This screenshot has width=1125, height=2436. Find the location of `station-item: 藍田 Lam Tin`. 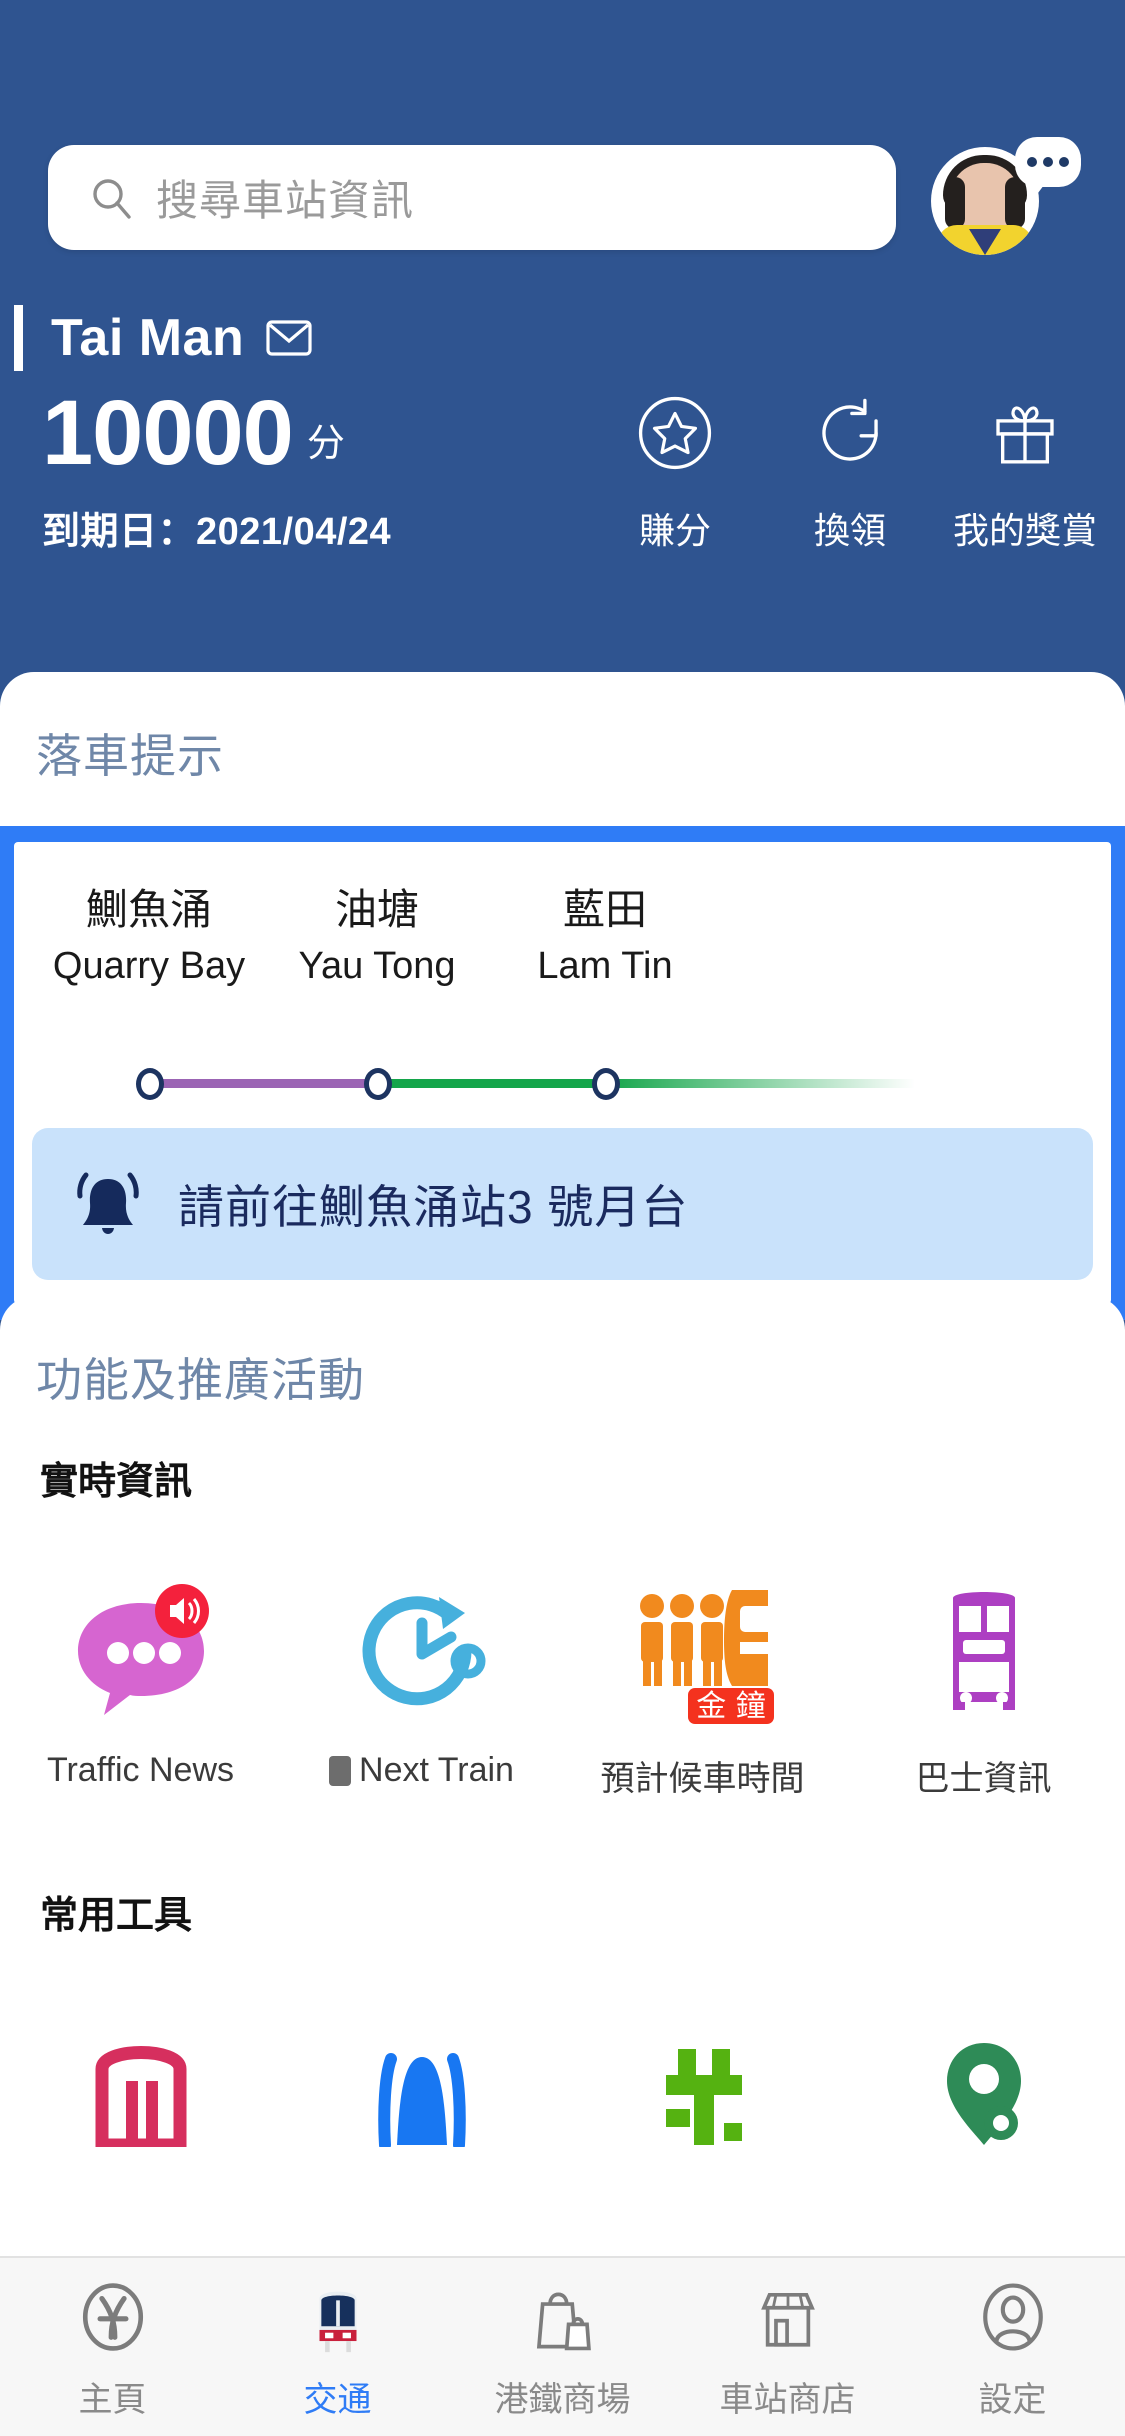

station-item: 藍田 Lam Tin is located at coordinates (605, 932).